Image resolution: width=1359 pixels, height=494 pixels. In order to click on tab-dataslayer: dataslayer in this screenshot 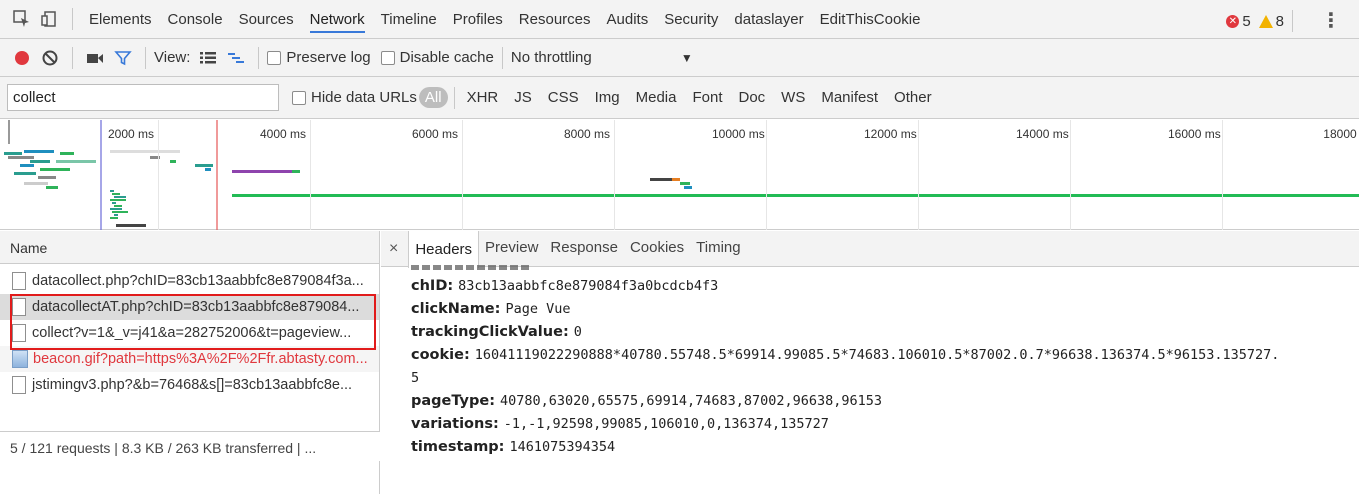, I will do `click(768, 19)`.